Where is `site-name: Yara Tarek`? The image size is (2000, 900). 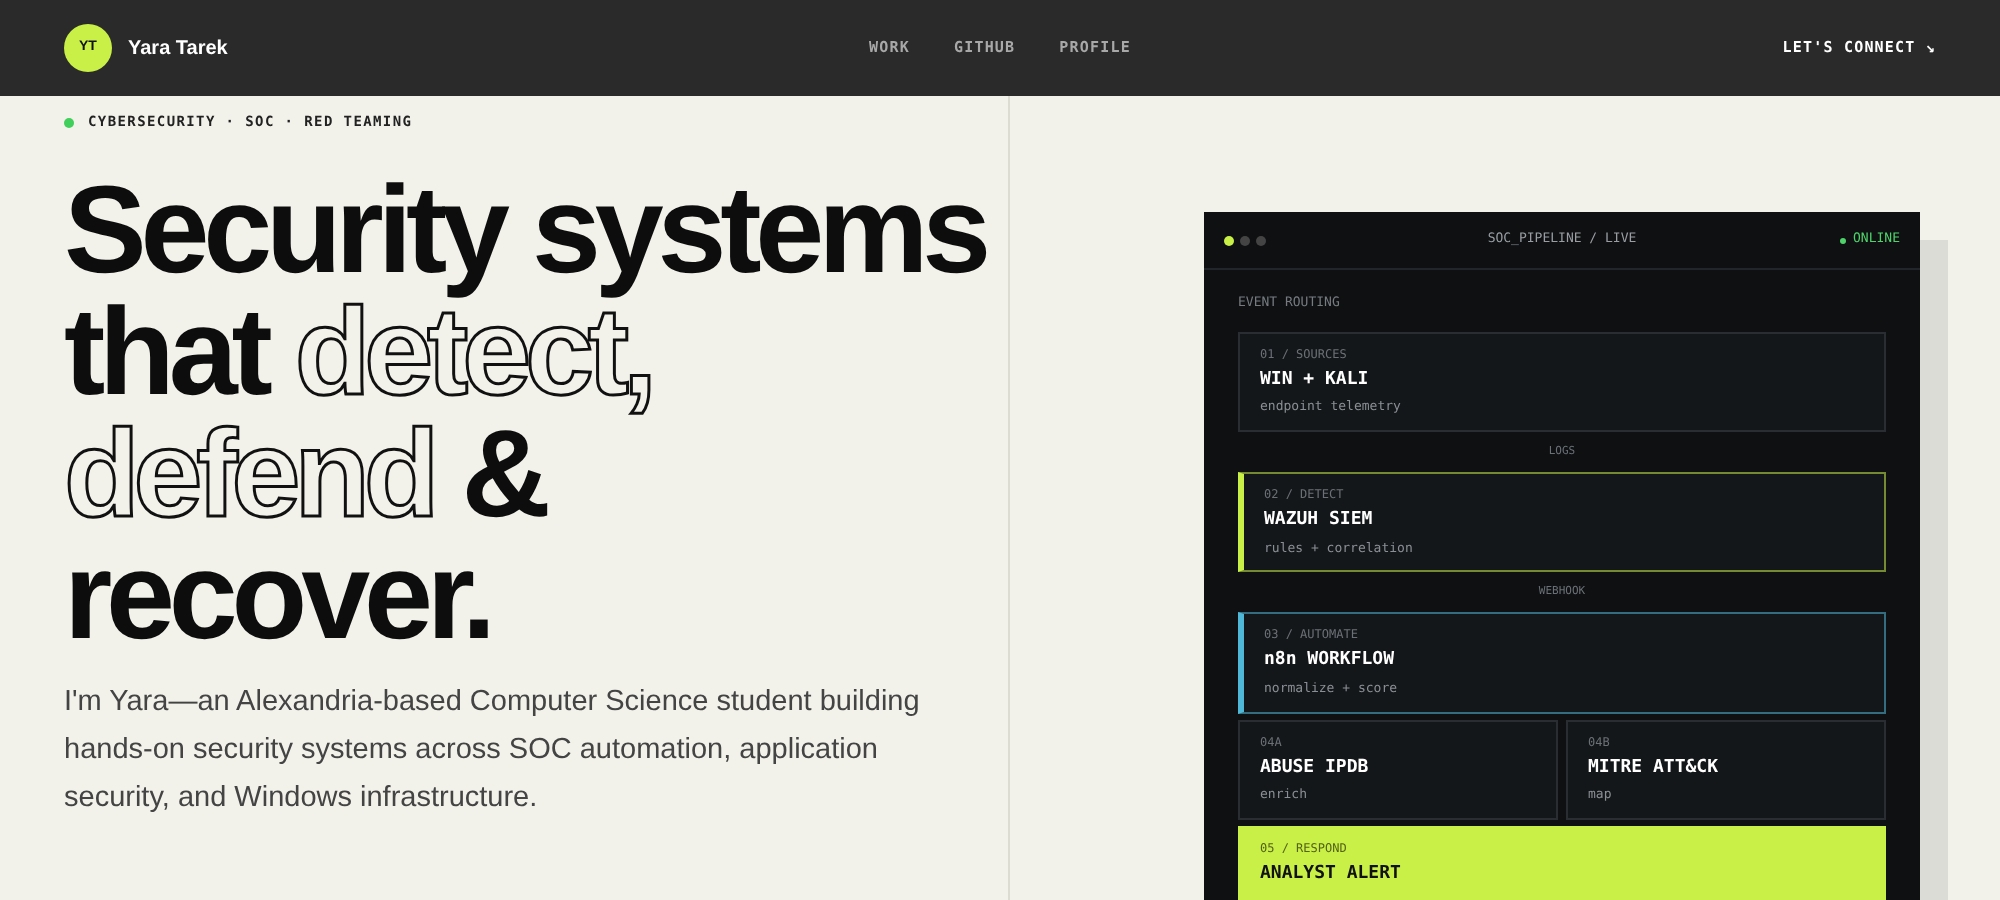 site-name: Yara Tarek is located at coordinates (178, 49).